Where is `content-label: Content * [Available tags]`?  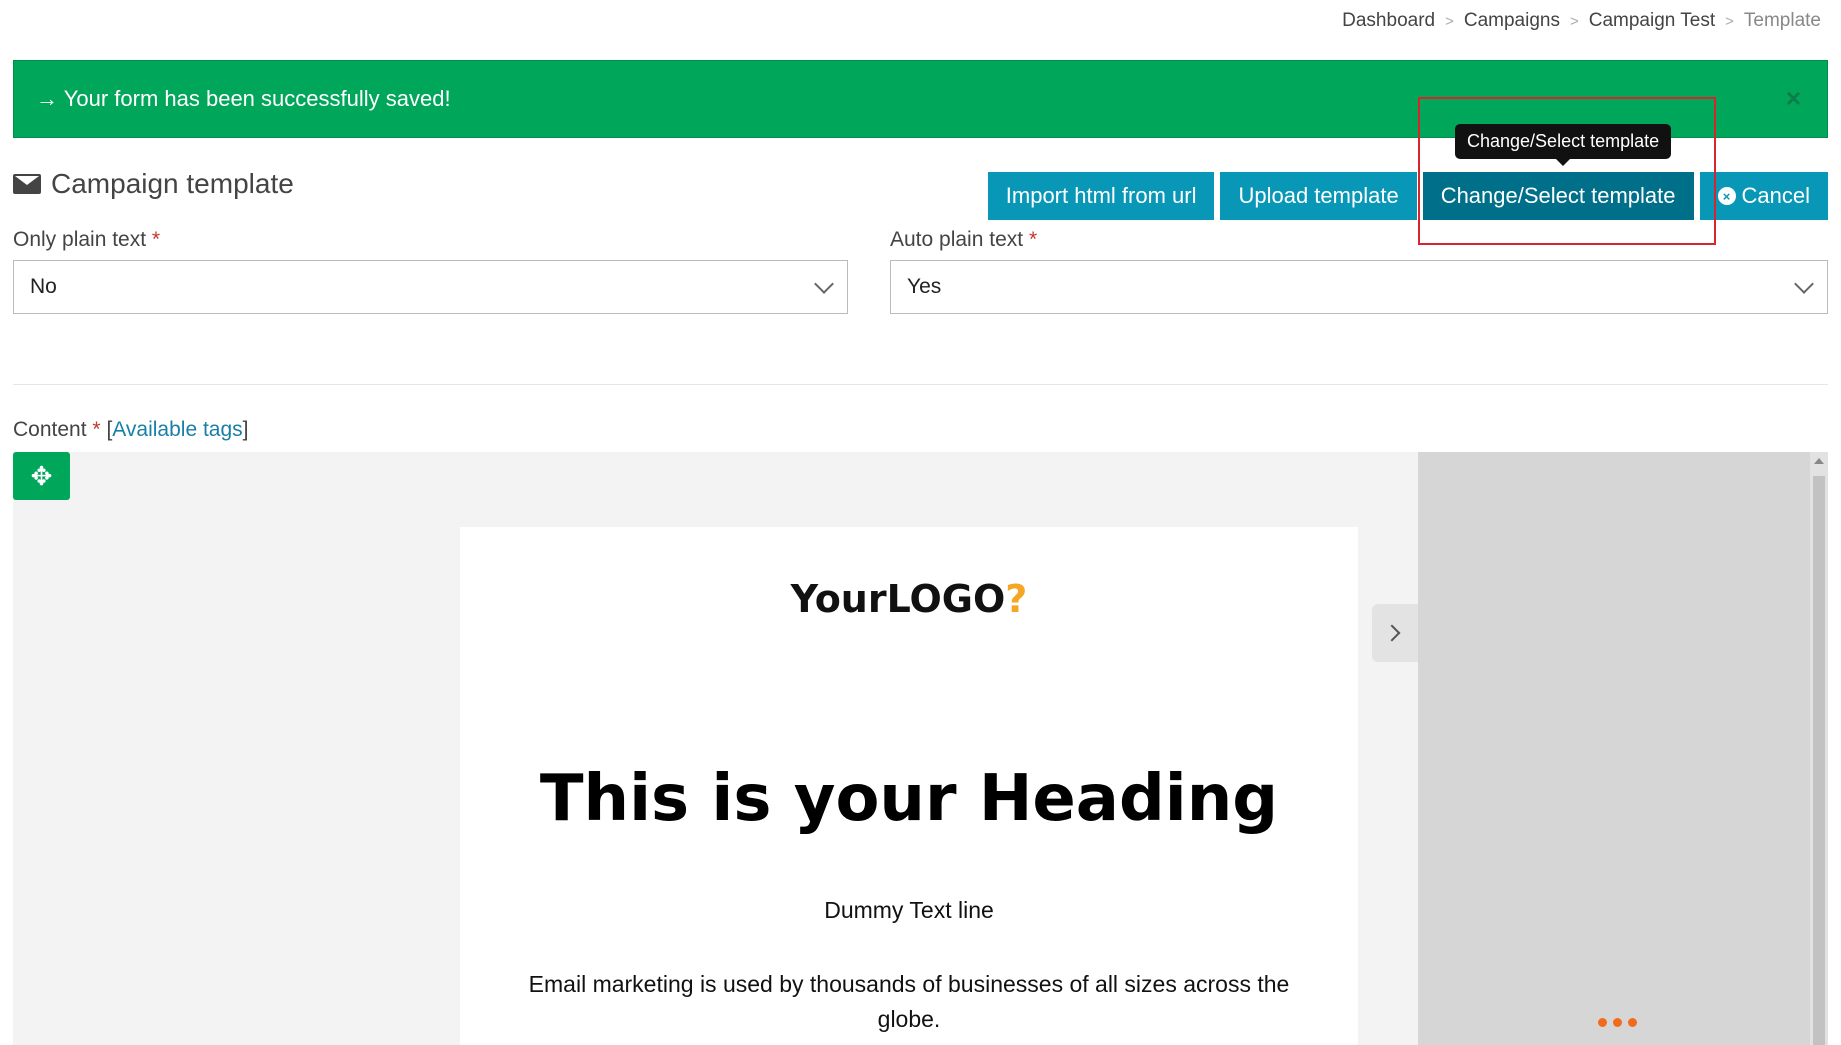
content-label: Content * [Available tags] is located at coordinates (131, 429).